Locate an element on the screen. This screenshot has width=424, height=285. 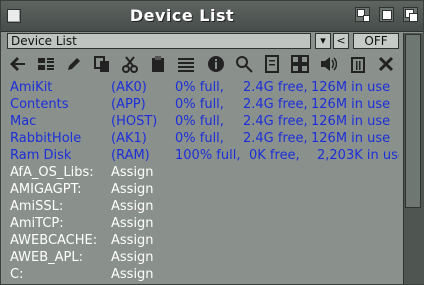
assign-row: AfA_OS_Libs: Assign is located at coordinates (203, 172).